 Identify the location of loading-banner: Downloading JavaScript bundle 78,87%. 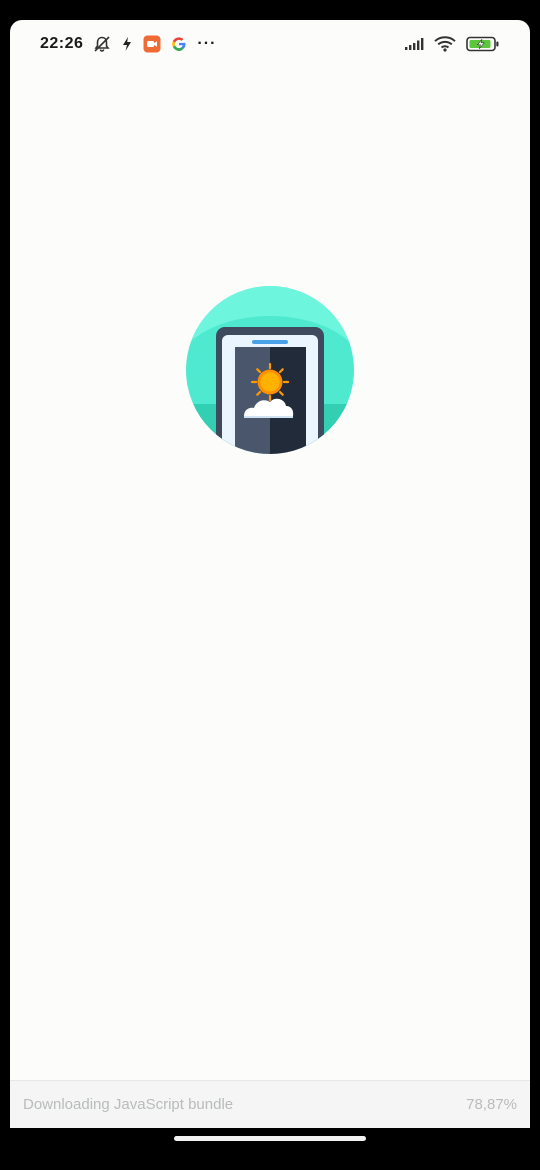
(270, 1104).